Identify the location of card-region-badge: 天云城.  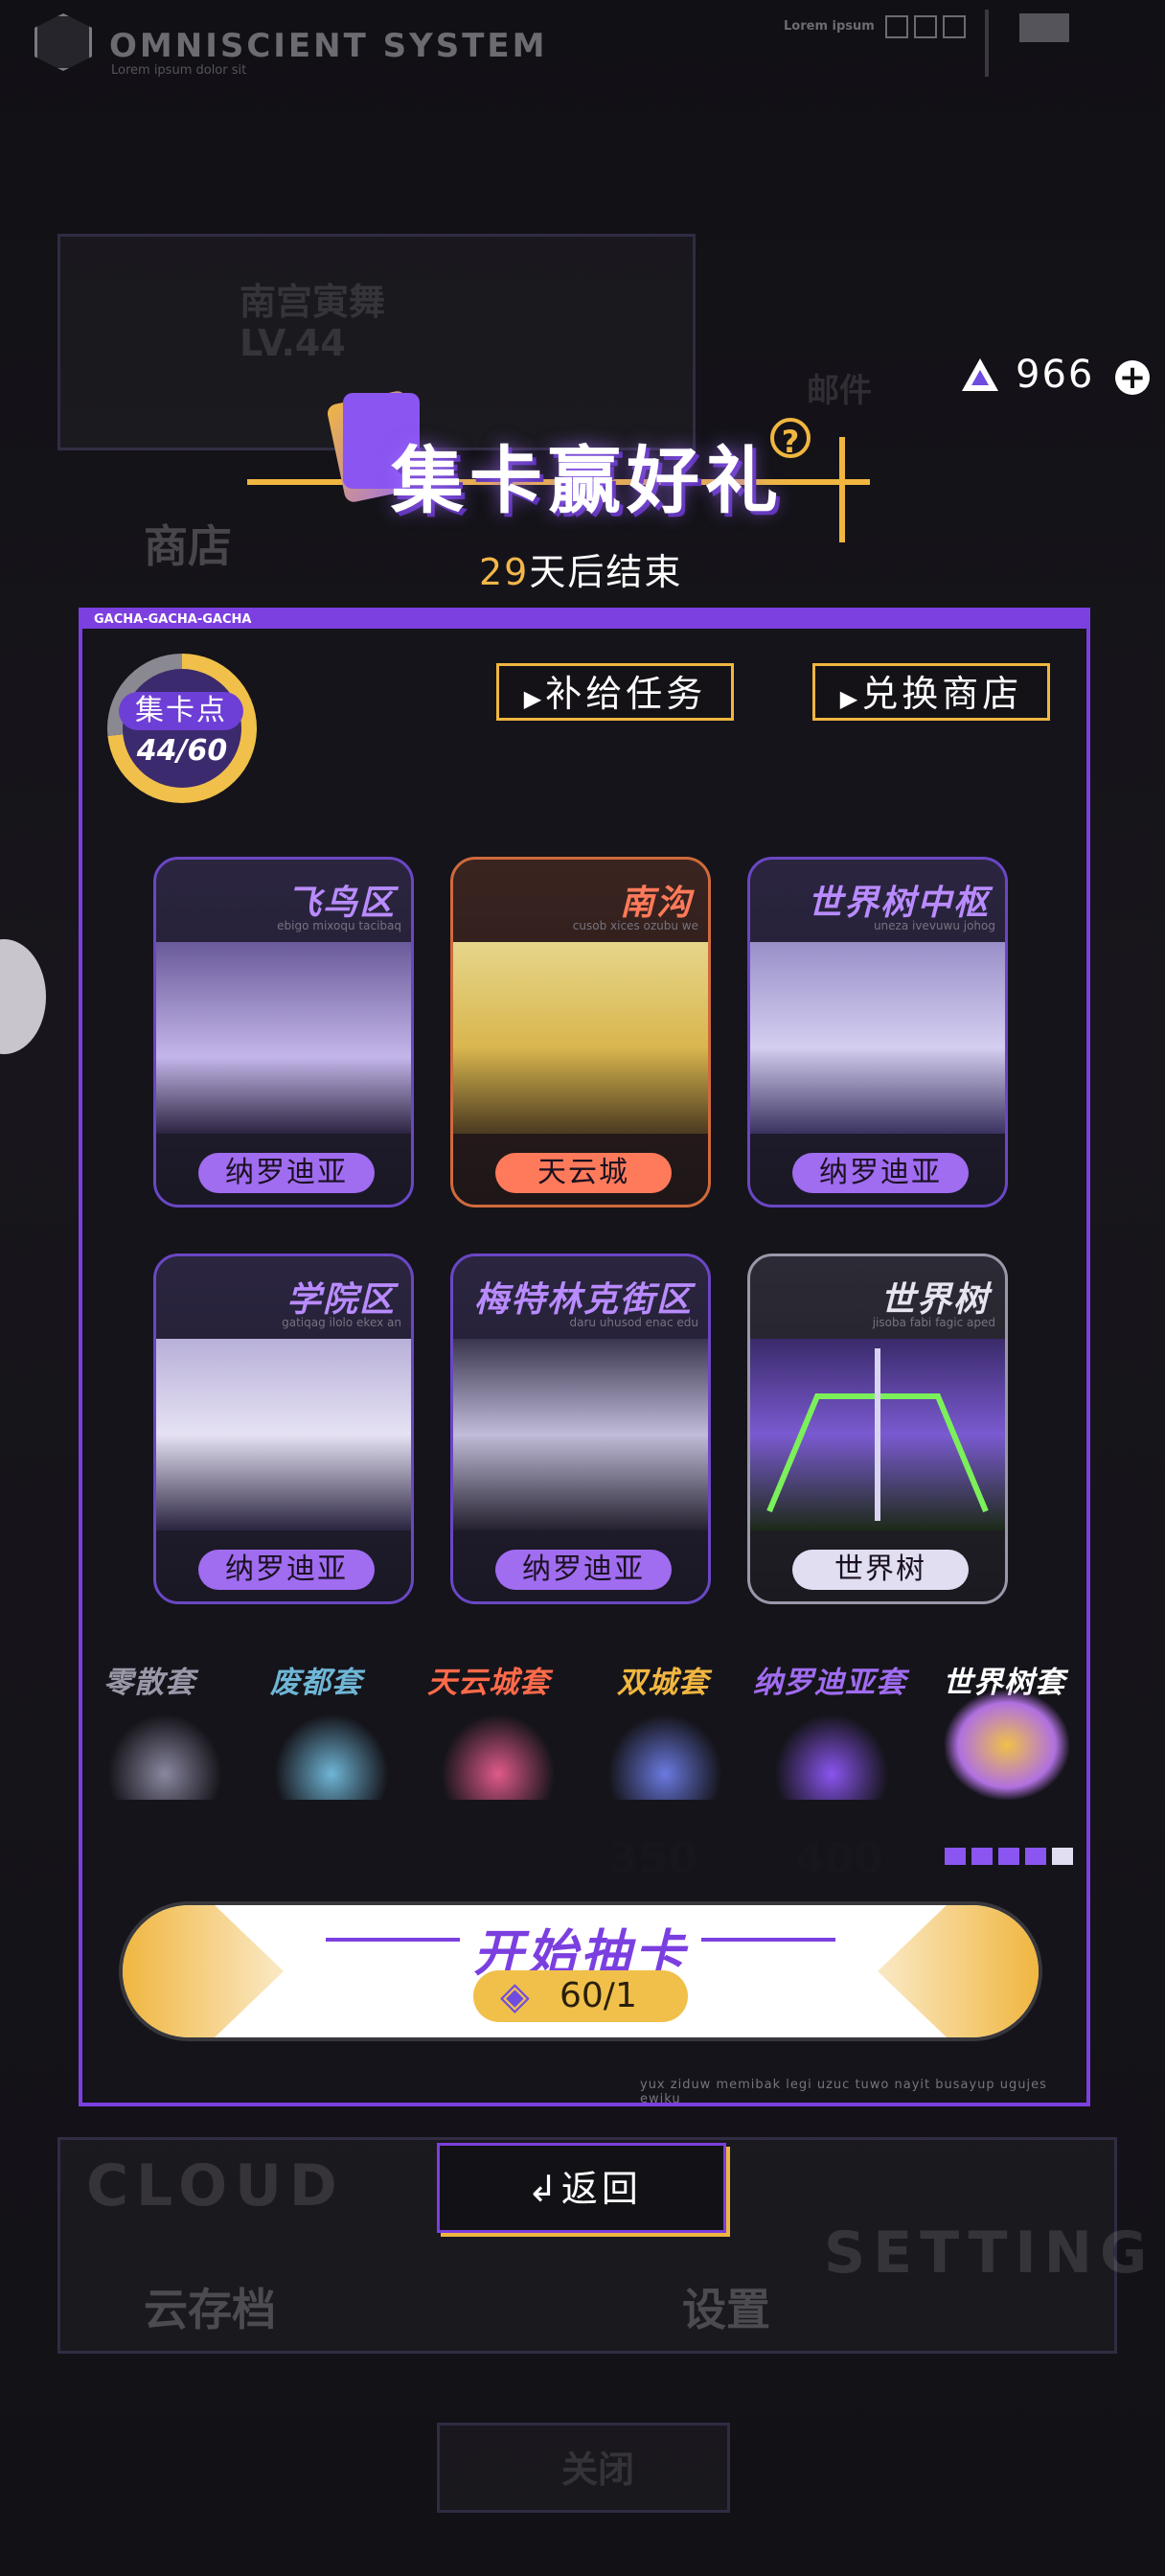
(583, 1173).